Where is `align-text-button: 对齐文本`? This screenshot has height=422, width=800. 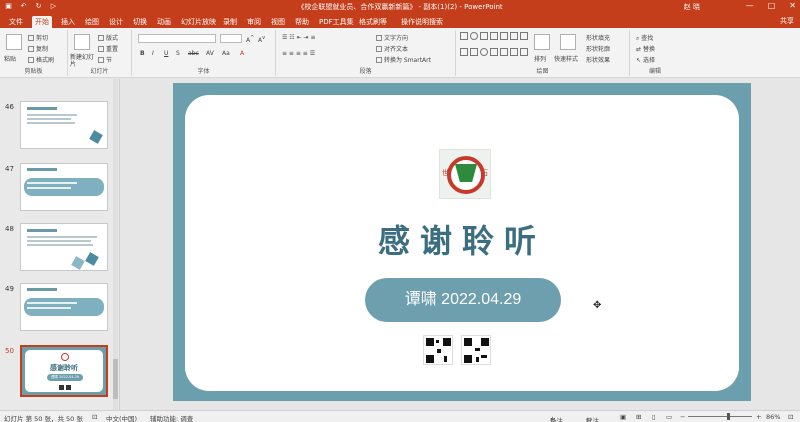 align-text-button: 对齐文本 is located at coordinates (392, 48).